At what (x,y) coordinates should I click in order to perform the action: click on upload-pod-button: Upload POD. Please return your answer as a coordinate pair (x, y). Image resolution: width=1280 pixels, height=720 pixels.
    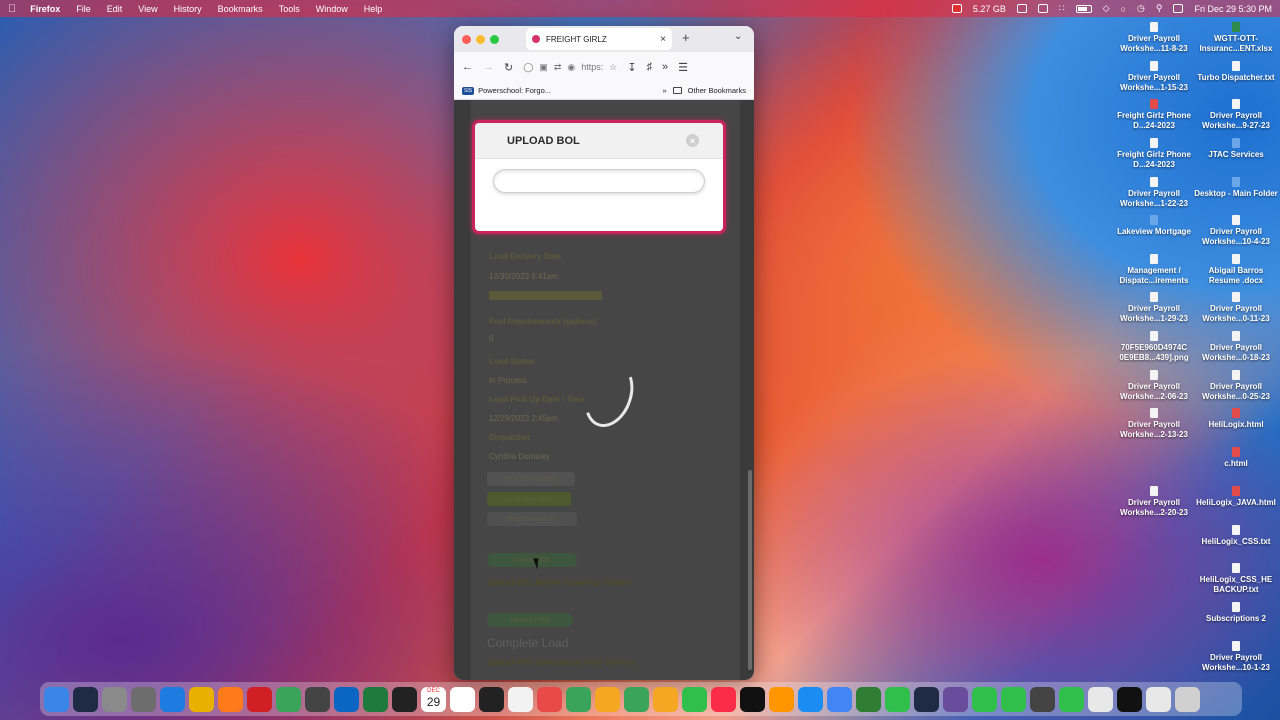
    Looking at the image, I should click on (530, 620).